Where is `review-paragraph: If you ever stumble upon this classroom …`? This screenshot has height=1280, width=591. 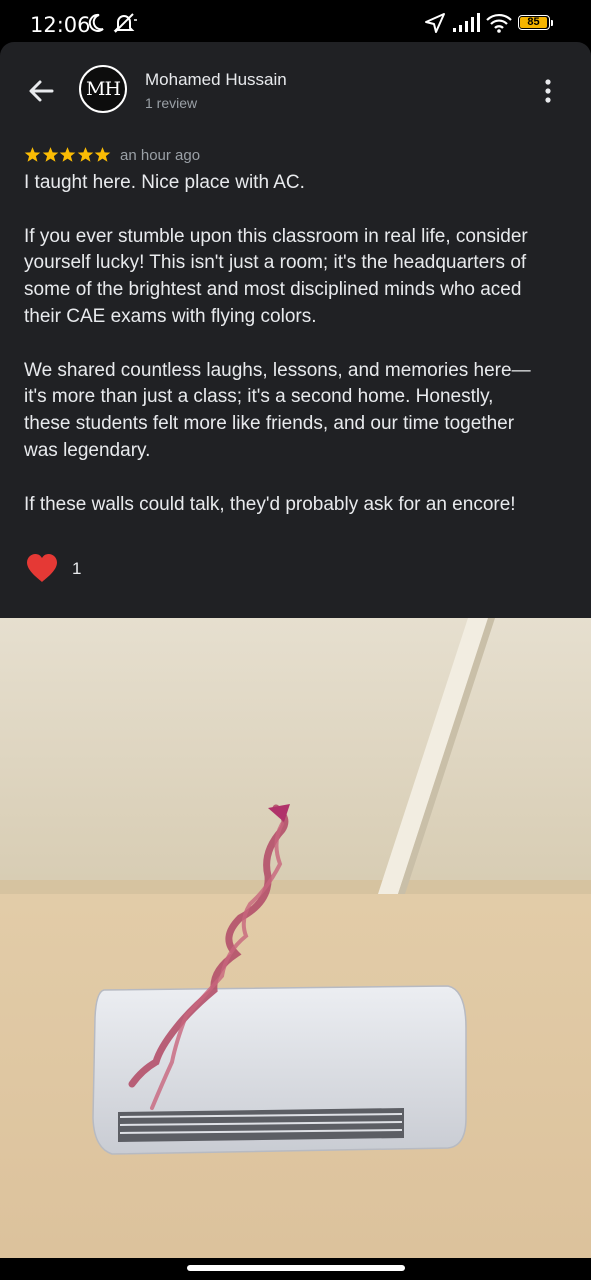
review-paragraph: If you ever stumble upon this classroom … is located at coordinates (276, 276).